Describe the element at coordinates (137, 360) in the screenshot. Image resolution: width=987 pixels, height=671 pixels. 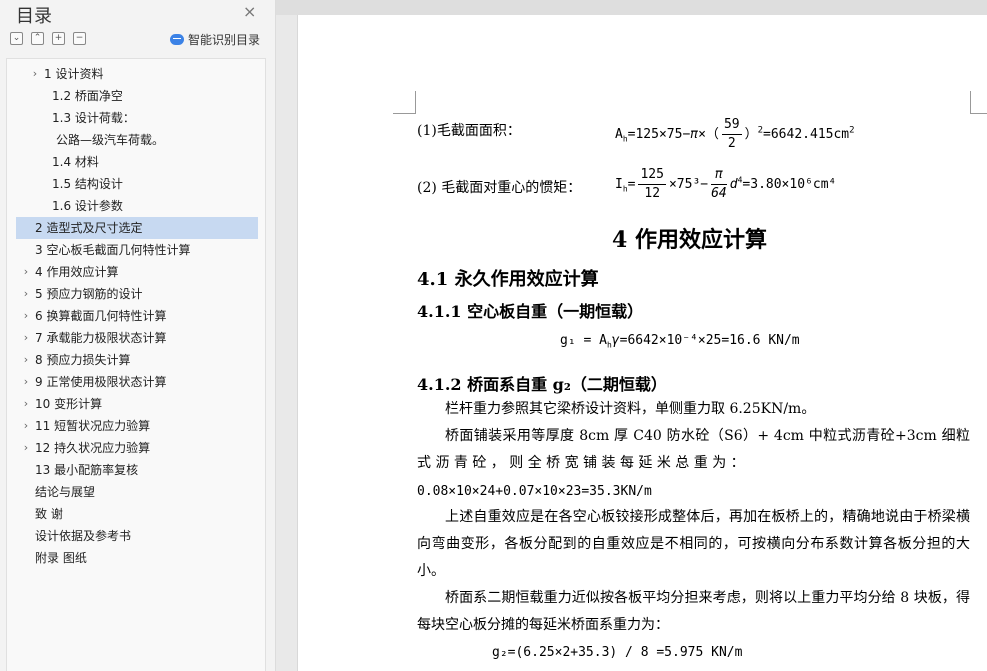
I see `toc-item: › 8 预应力损失计算` at that location.